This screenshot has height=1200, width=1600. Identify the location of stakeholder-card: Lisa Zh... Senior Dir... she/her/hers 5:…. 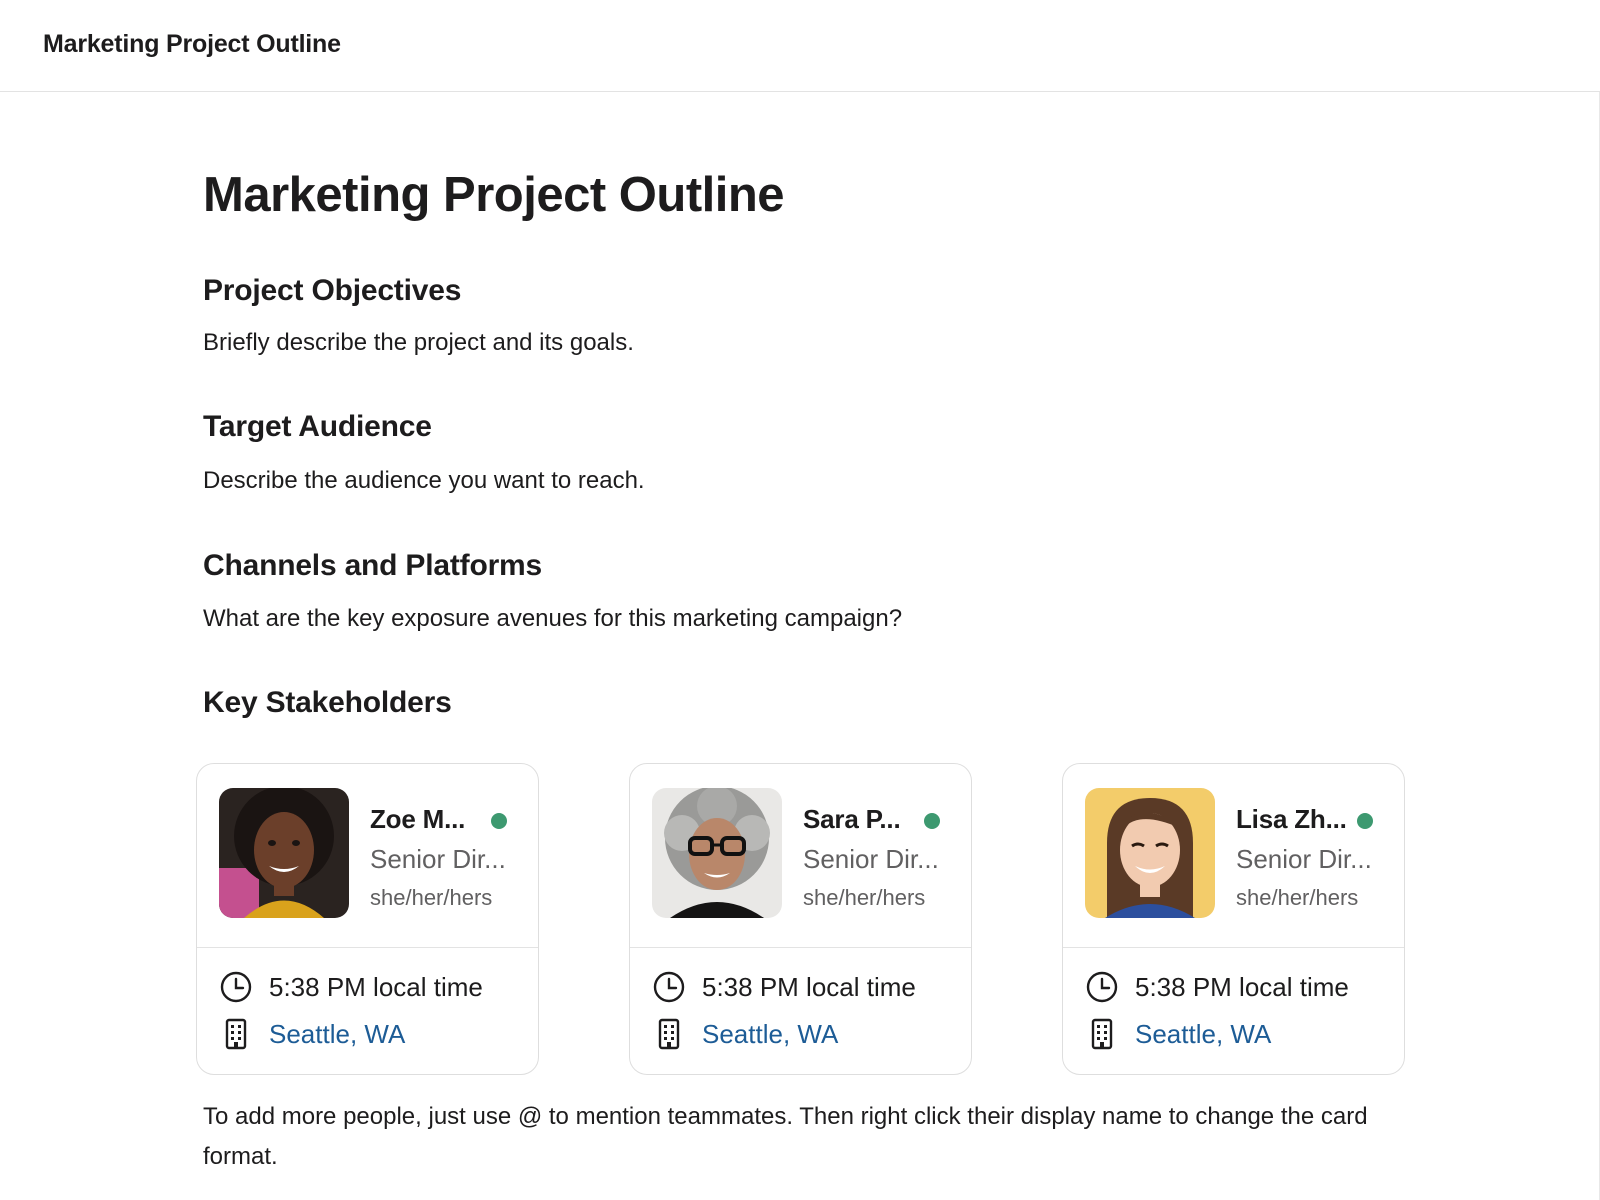
(1233, 919).